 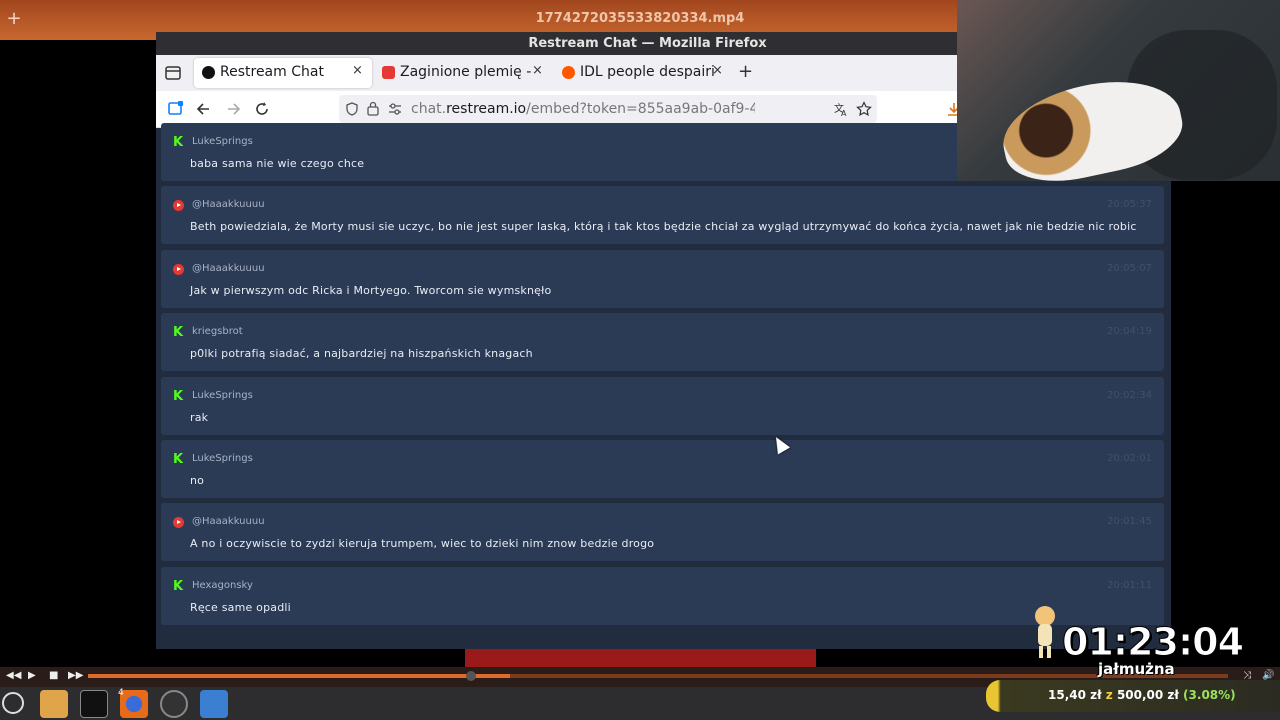 What do you see at coordinates (429, 109) in the screenshot?
I see `url-prefix: chat.` at bounding box center [429, 109].